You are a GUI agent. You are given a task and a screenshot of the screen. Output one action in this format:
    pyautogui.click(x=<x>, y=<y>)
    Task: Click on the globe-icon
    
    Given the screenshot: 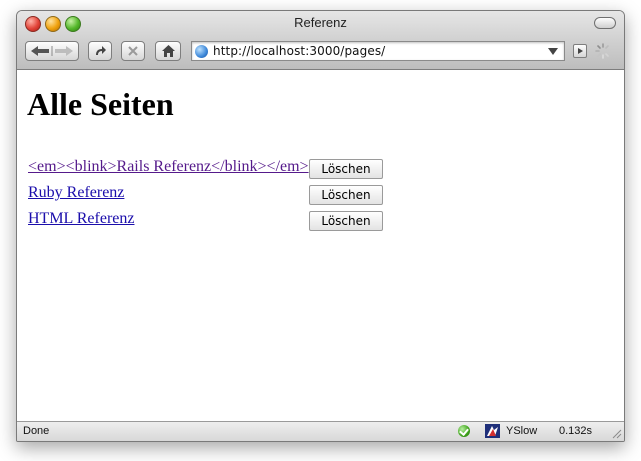 What is the action you would take?
    pyautogui.click(x=201, y=51)
    